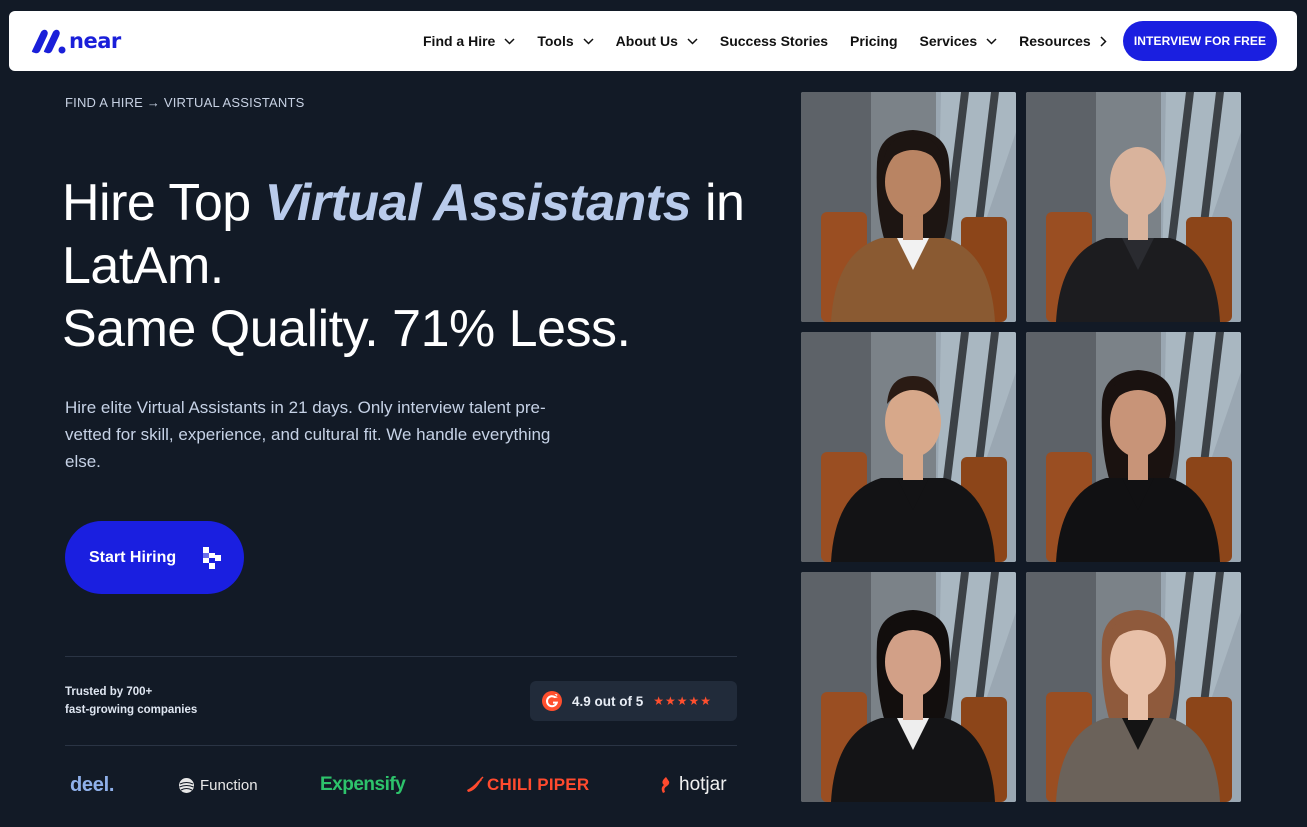 Image resolution: width=1307 pixels, height=827 pixels. What do you see at coordinates (1103, 41) in the screenshot?
I see `chevron-right-icon` at bounding box center [1103, 41].